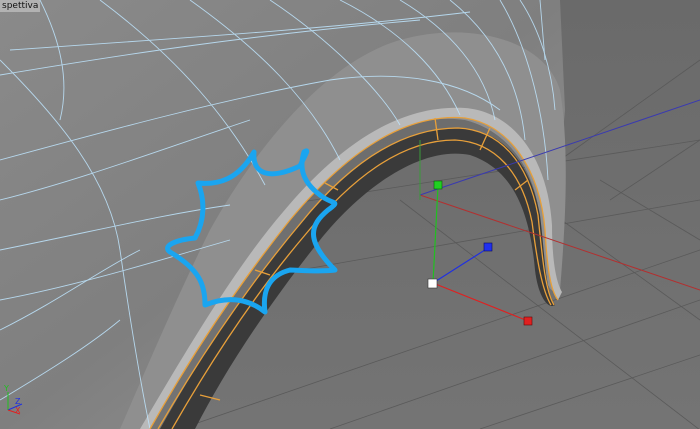 The width and height of the screenshot is (700, 429). I want to click on gizmo-y-label: Y, so click(6, 388).